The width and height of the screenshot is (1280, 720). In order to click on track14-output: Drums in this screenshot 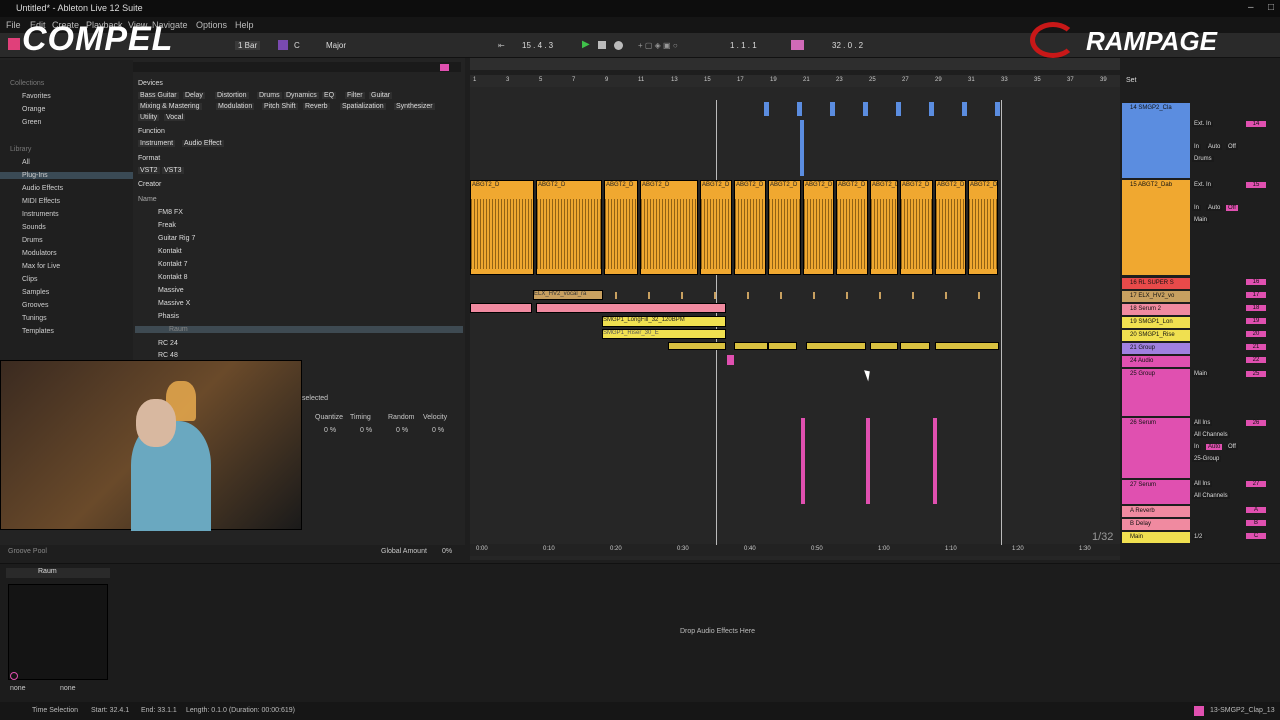, I will do `click(1203, 159)`.